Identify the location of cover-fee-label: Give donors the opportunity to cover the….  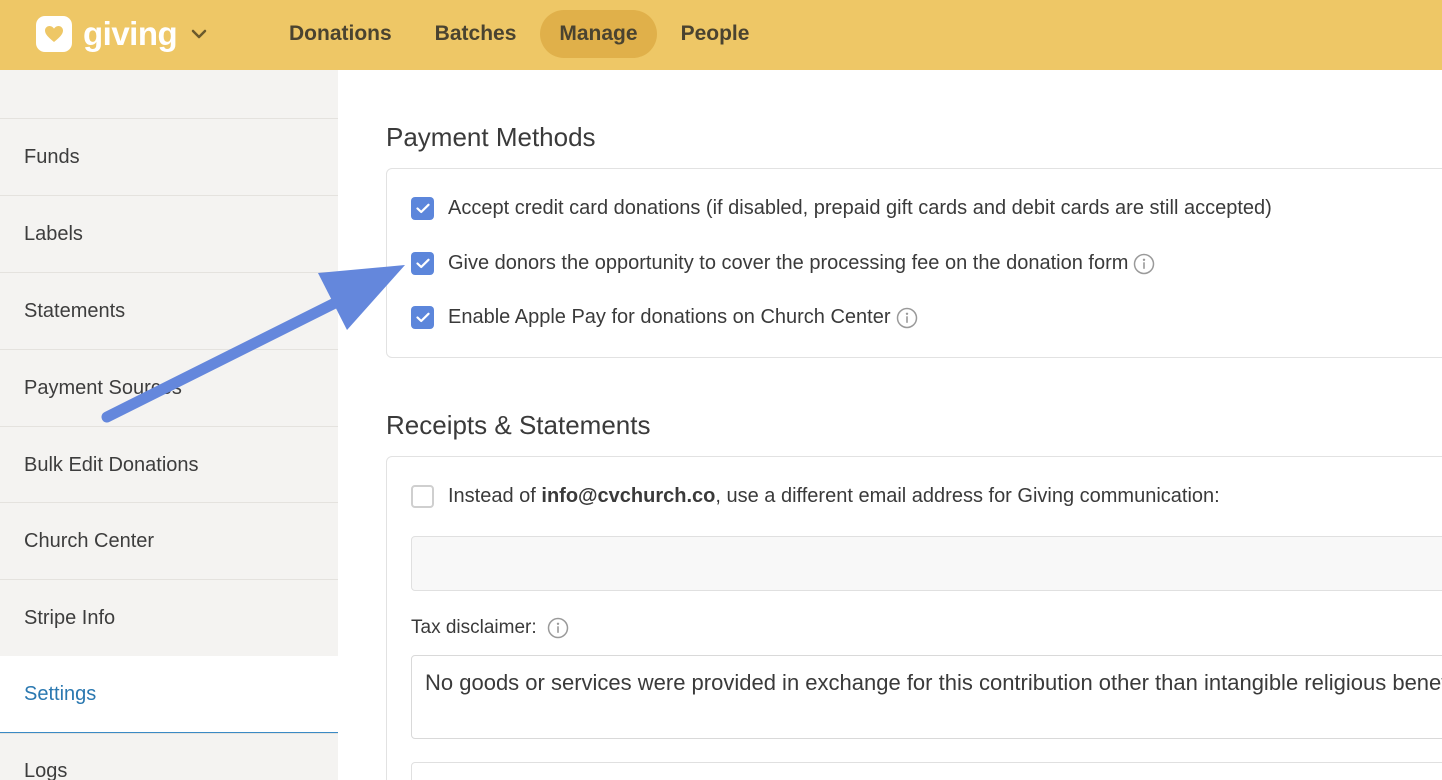
(788, 263).